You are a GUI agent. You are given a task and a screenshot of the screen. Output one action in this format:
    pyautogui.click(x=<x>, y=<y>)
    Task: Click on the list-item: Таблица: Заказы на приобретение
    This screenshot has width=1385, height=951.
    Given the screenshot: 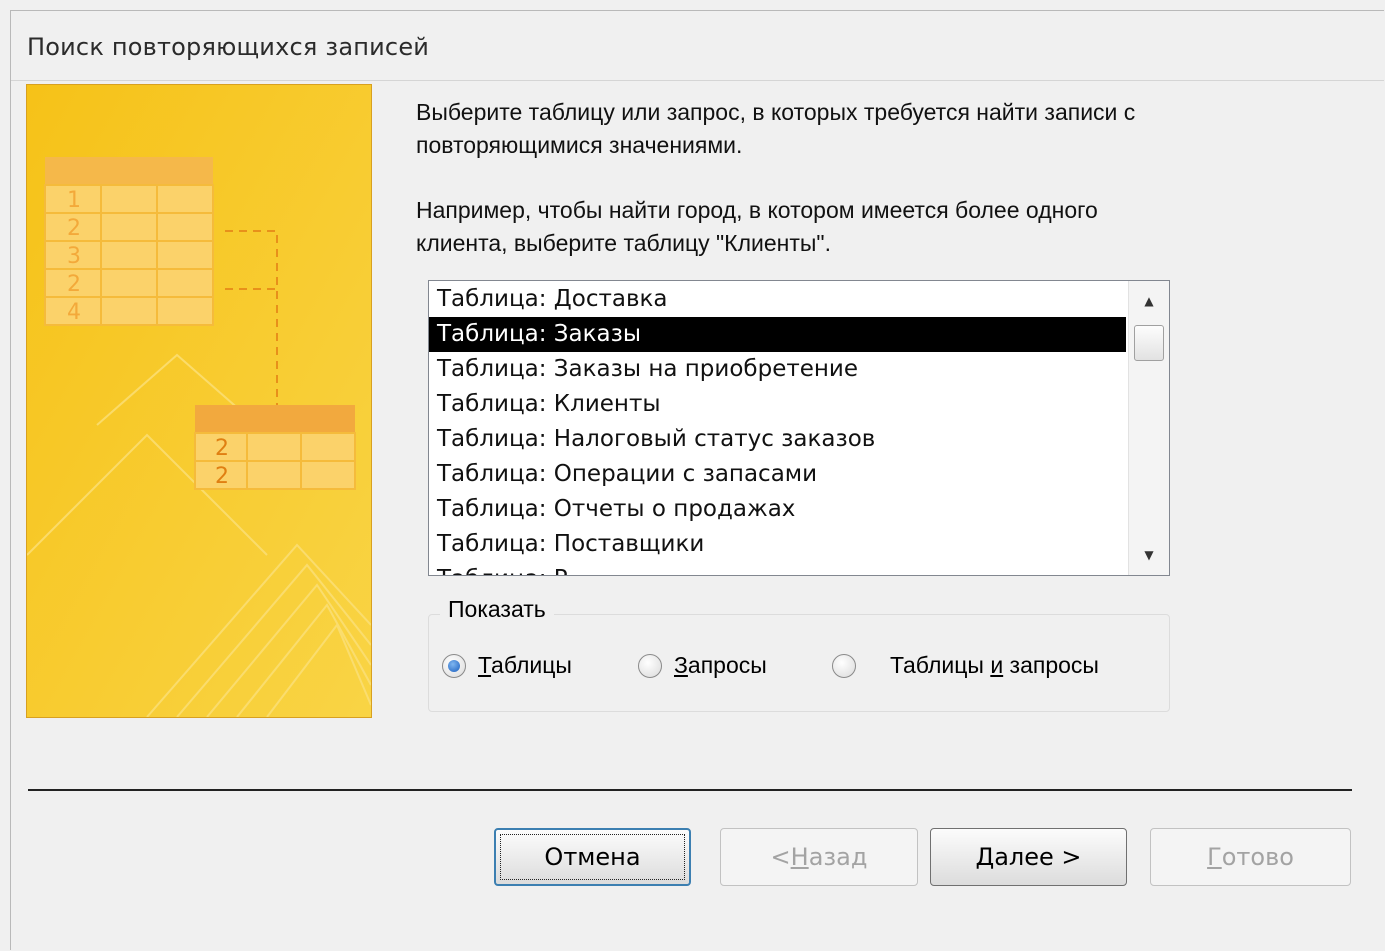 What is the action you would take?
    pyautogui.click(x=777, y=369)
    